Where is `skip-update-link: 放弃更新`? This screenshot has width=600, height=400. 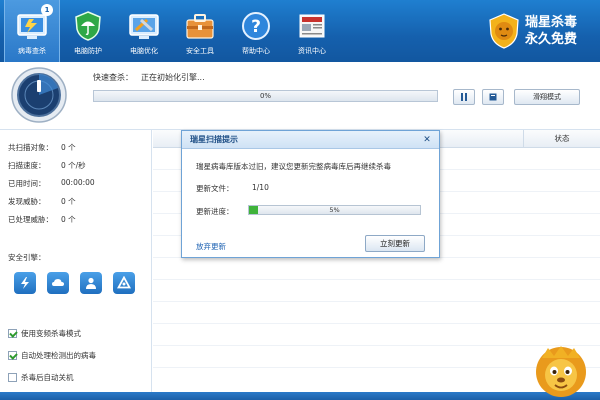
skip-update-link: 放弃更新 is located at coordinates (211, 246).